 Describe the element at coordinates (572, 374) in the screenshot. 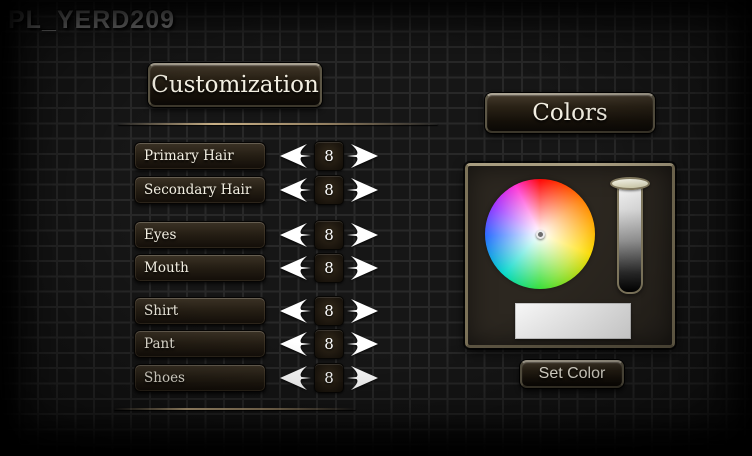

I see `set-color-button: Set Color` at that location.